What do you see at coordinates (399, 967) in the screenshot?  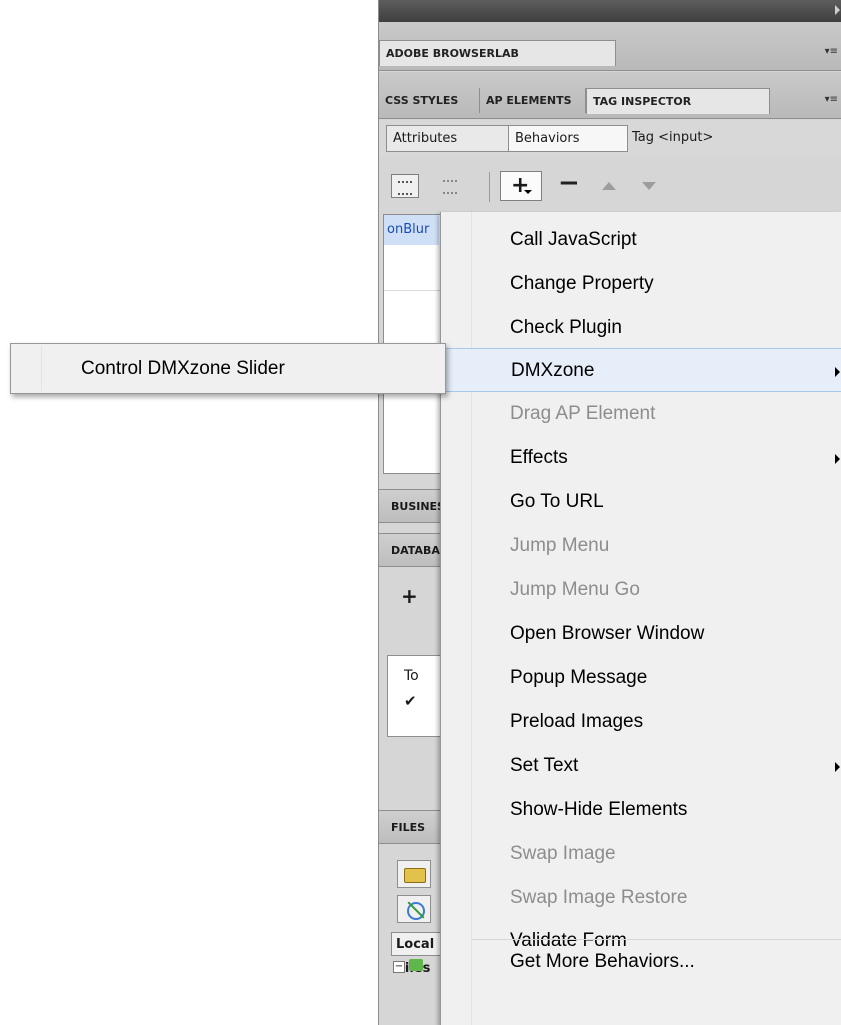 I see `collapse-node-icon: −` at bounding box center [399, 967].